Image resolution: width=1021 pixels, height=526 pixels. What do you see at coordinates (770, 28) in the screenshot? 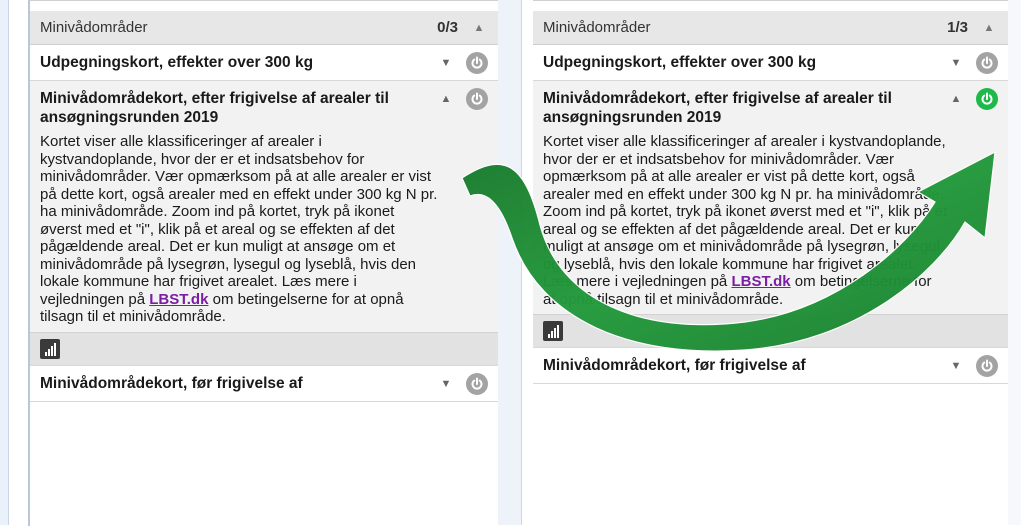
I see `group-header: Minivådområder 1/3 ▲` at bounding box center [770, 28].